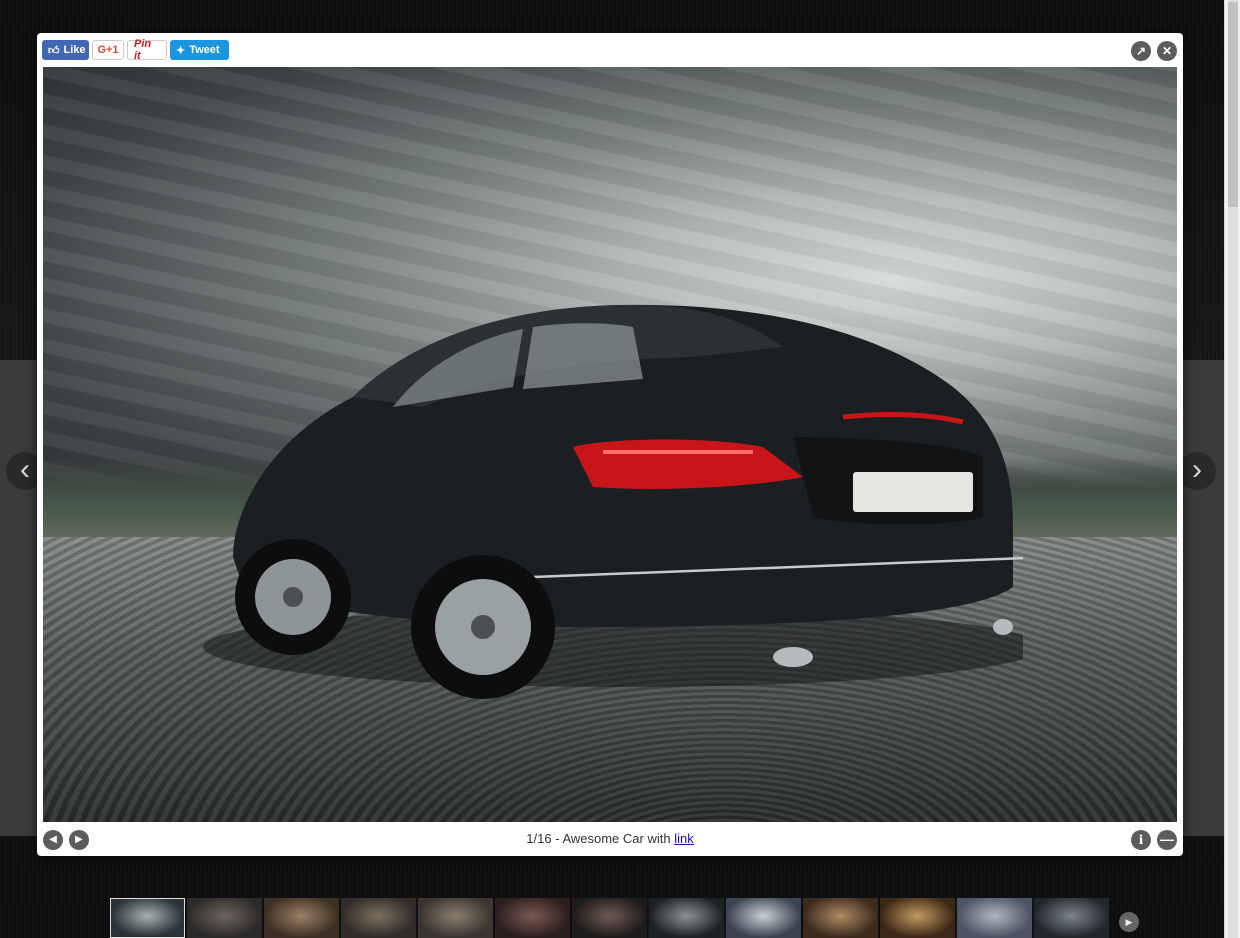 Image resolution: width=1240 pixels, height=938 pixels. What do you see at coordinates (994, 918) in the screenshot?
I see `thumbnail-man-winter` at bounding box center [994, 918].